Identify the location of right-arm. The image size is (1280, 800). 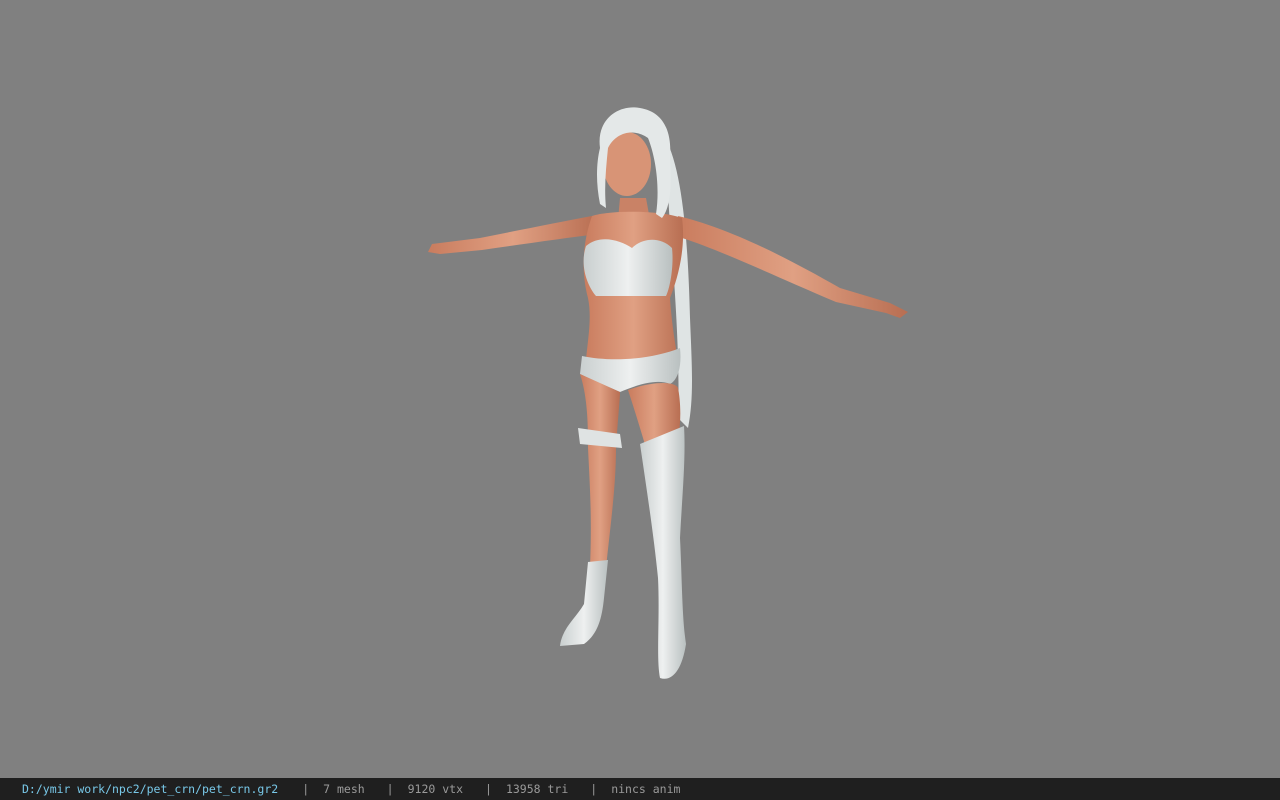
(793, 267).